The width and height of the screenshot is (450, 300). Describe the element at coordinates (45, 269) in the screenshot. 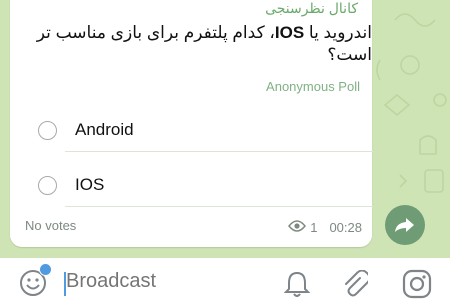

I see `notification-dot` at that location.